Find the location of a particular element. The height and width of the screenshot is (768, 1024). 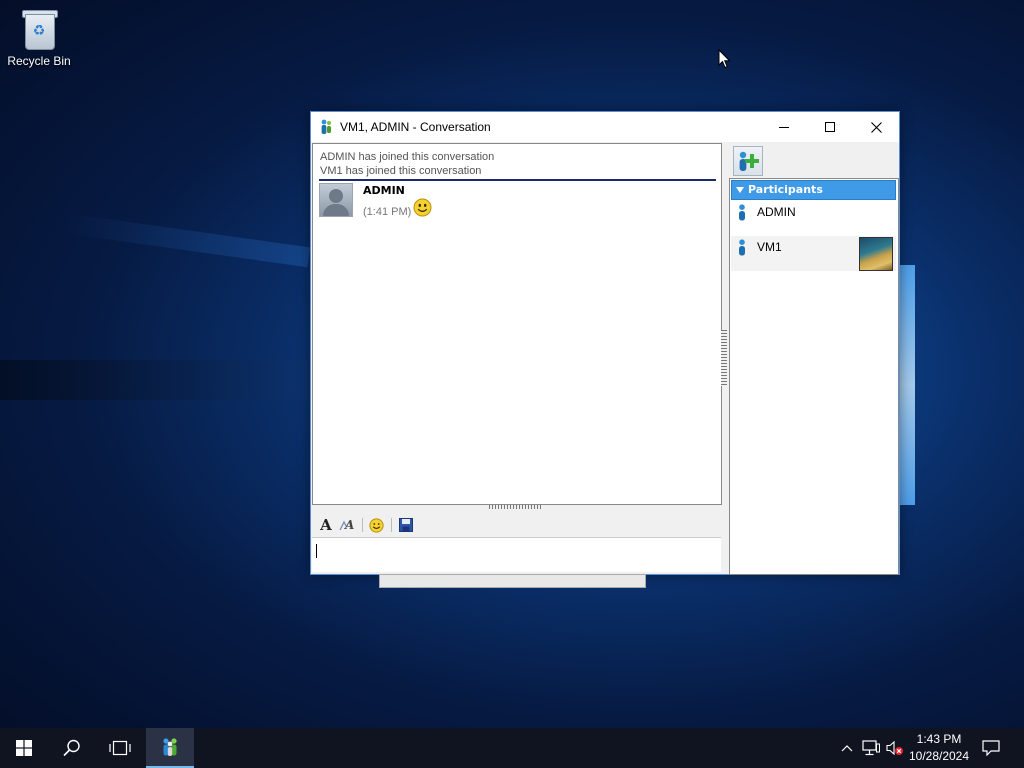

emoticon-icon is located at coordinates (376, 525).